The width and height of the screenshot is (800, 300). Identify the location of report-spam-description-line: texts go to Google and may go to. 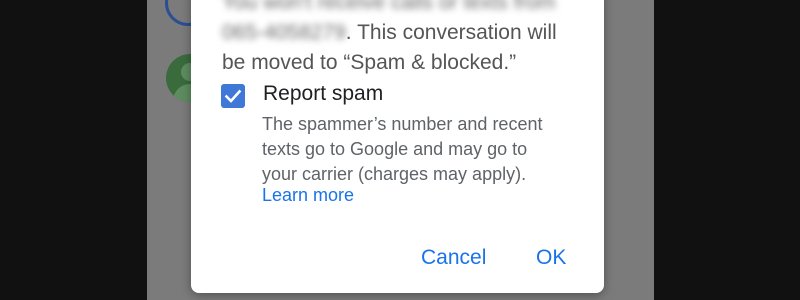
(395, 149).